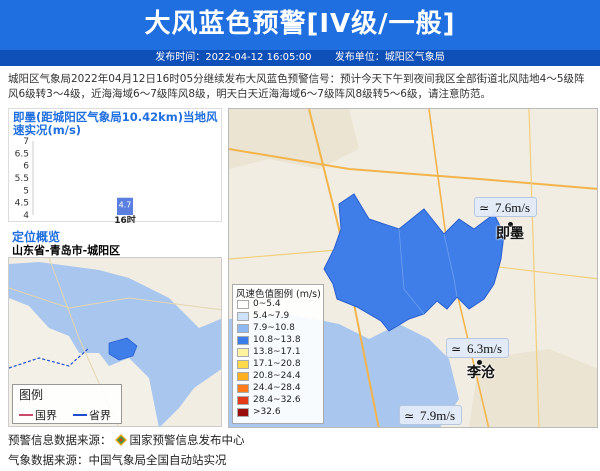 The image size is (600, 471). I want to click on wind-legend-item: 7.9~10.8, so click(280, 328).